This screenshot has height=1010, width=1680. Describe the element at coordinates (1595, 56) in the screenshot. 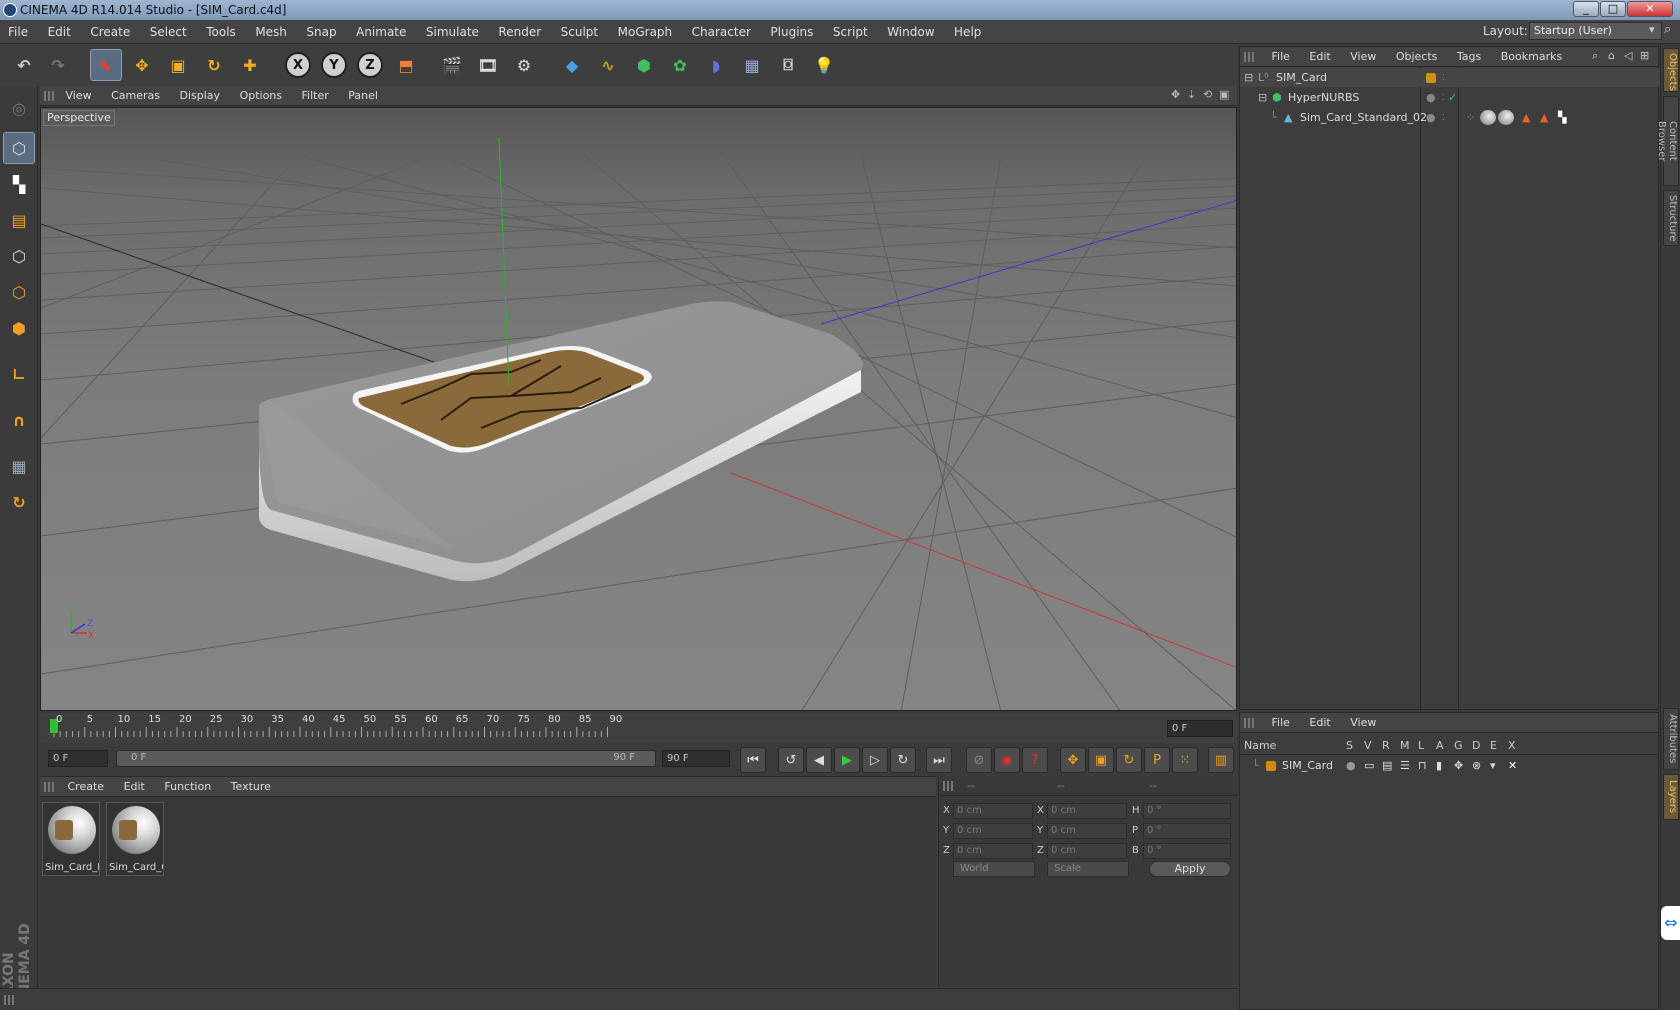

I see `search-icon: ⌕` at that location.